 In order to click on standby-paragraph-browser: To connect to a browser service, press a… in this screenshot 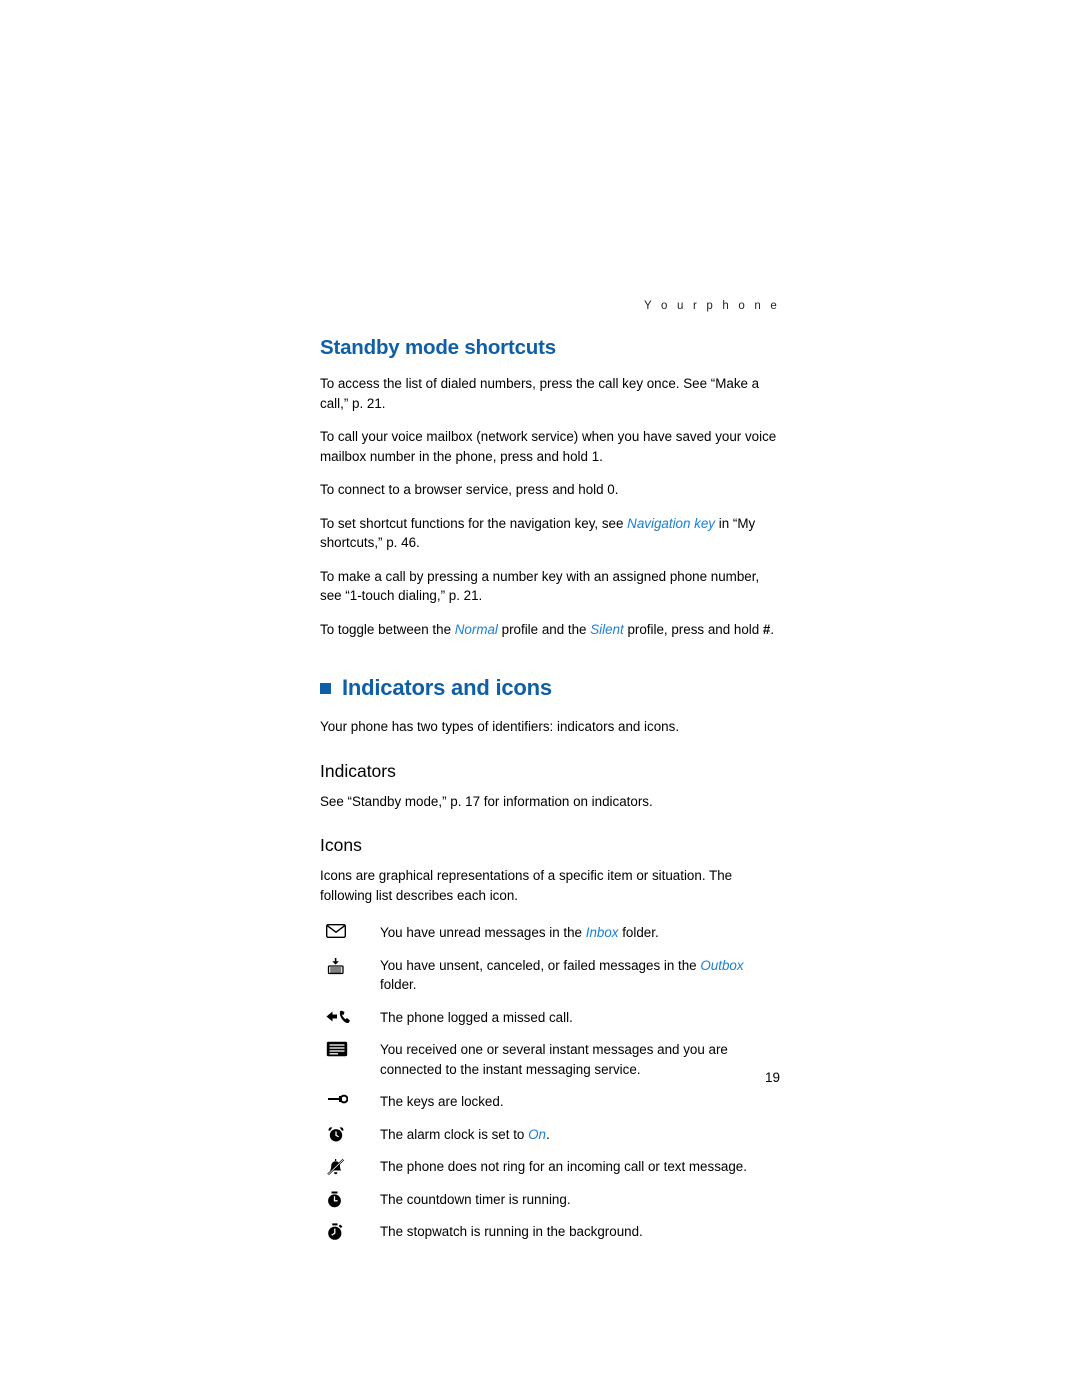, I will do `click(469, 489)`.